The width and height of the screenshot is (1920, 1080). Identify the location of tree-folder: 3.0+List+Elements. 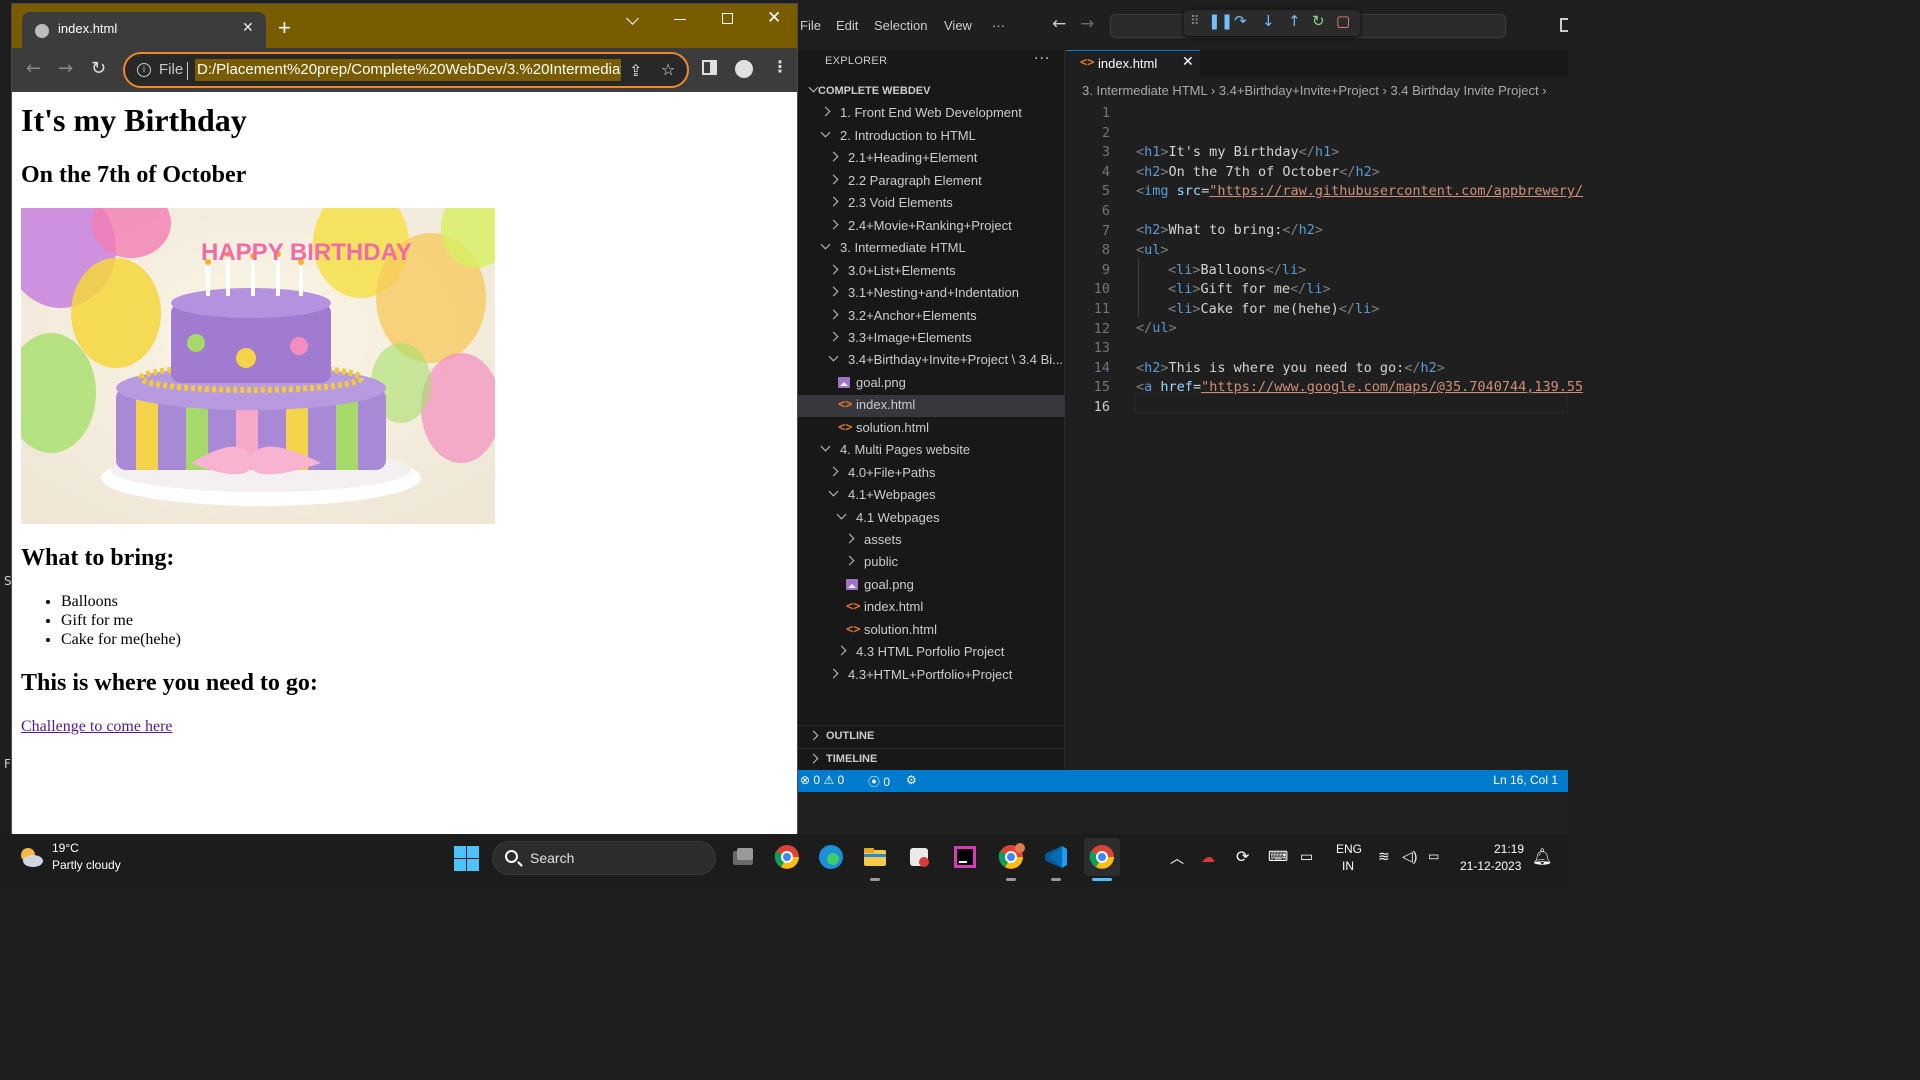
(931, 272).